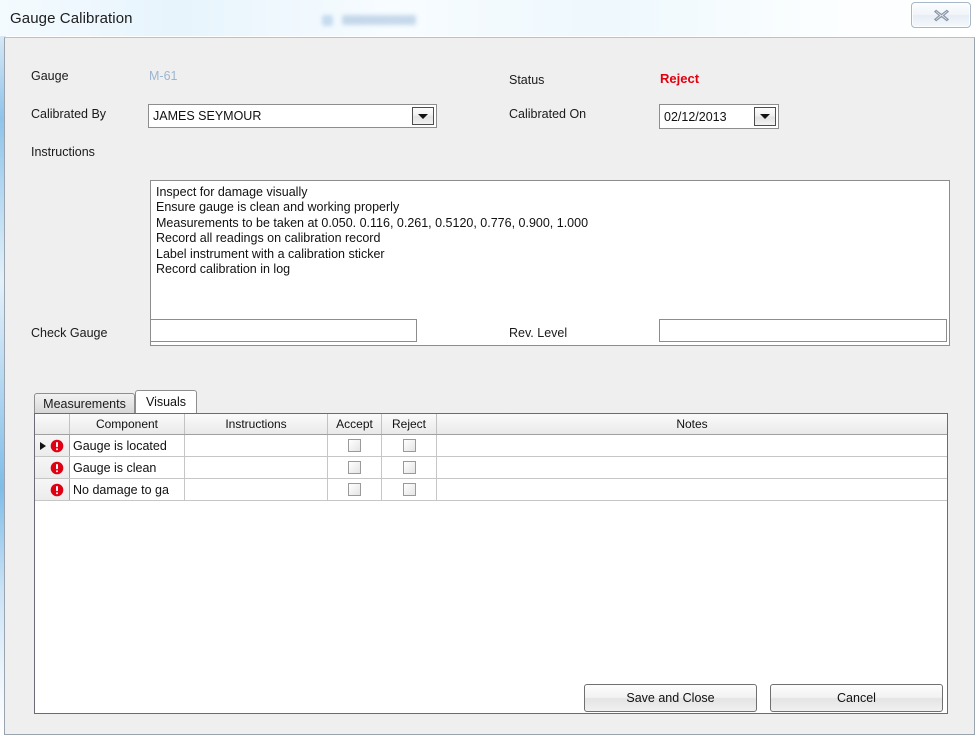 The width and height of the screenshot is (979, 739). What do you see at coordinates (43, 445) in the screenshot?
I see `current-row-caret-icon` at bounding box center [43, 445].